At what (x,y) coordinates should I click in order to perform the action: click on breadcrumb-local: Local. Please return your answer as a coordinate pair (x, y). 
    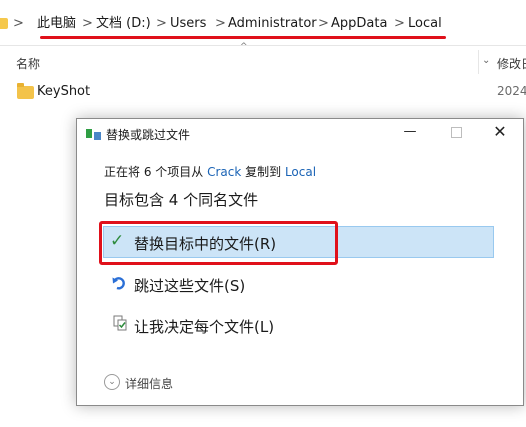
    Looking at the image, I should click on (425, 24).